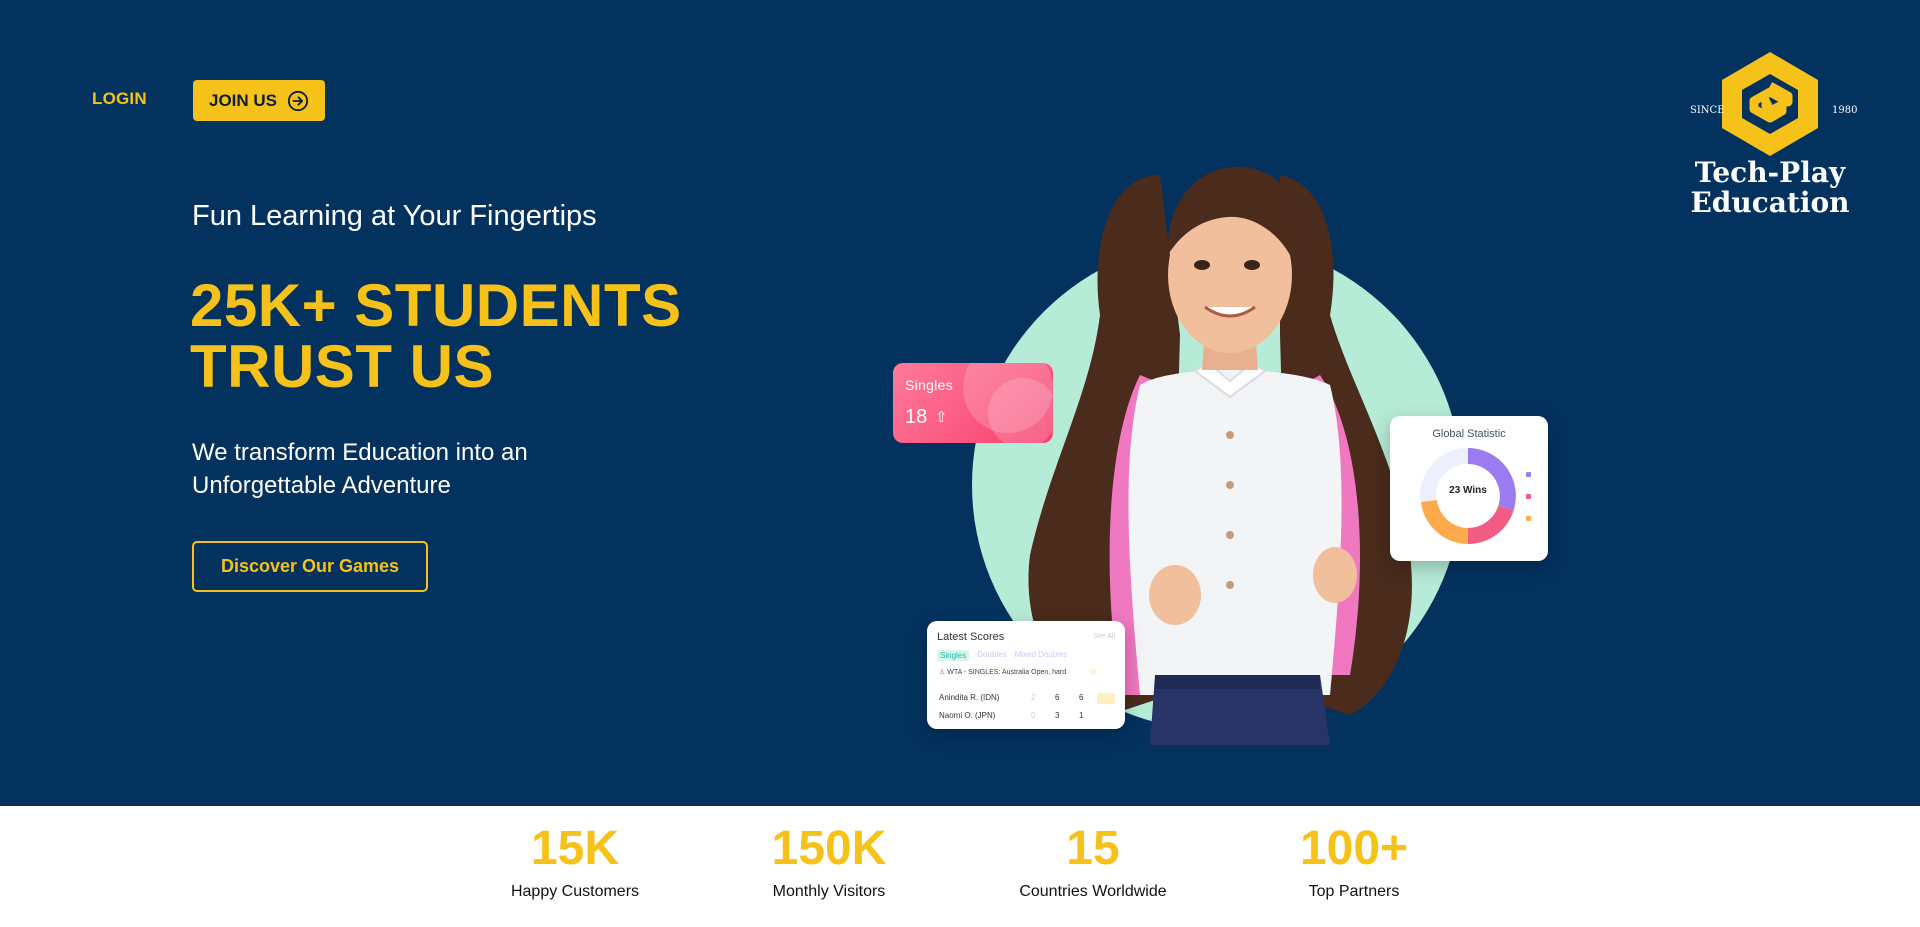  What do you see at coordinates (916, 417) in the screenshot?
I see `singles-value: 18` at bounding box center [916, 417].